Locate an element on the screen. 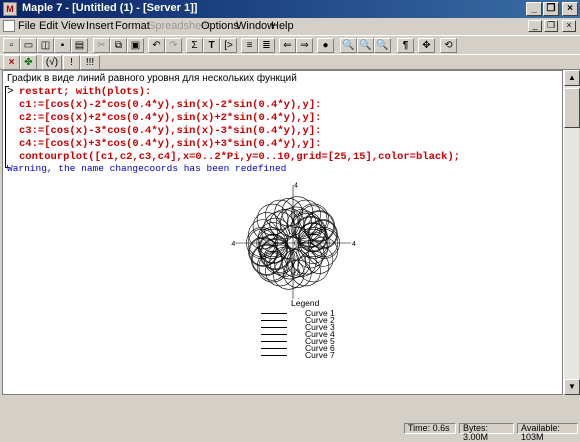  menu-window: Window is located at coordinates (255, 26).